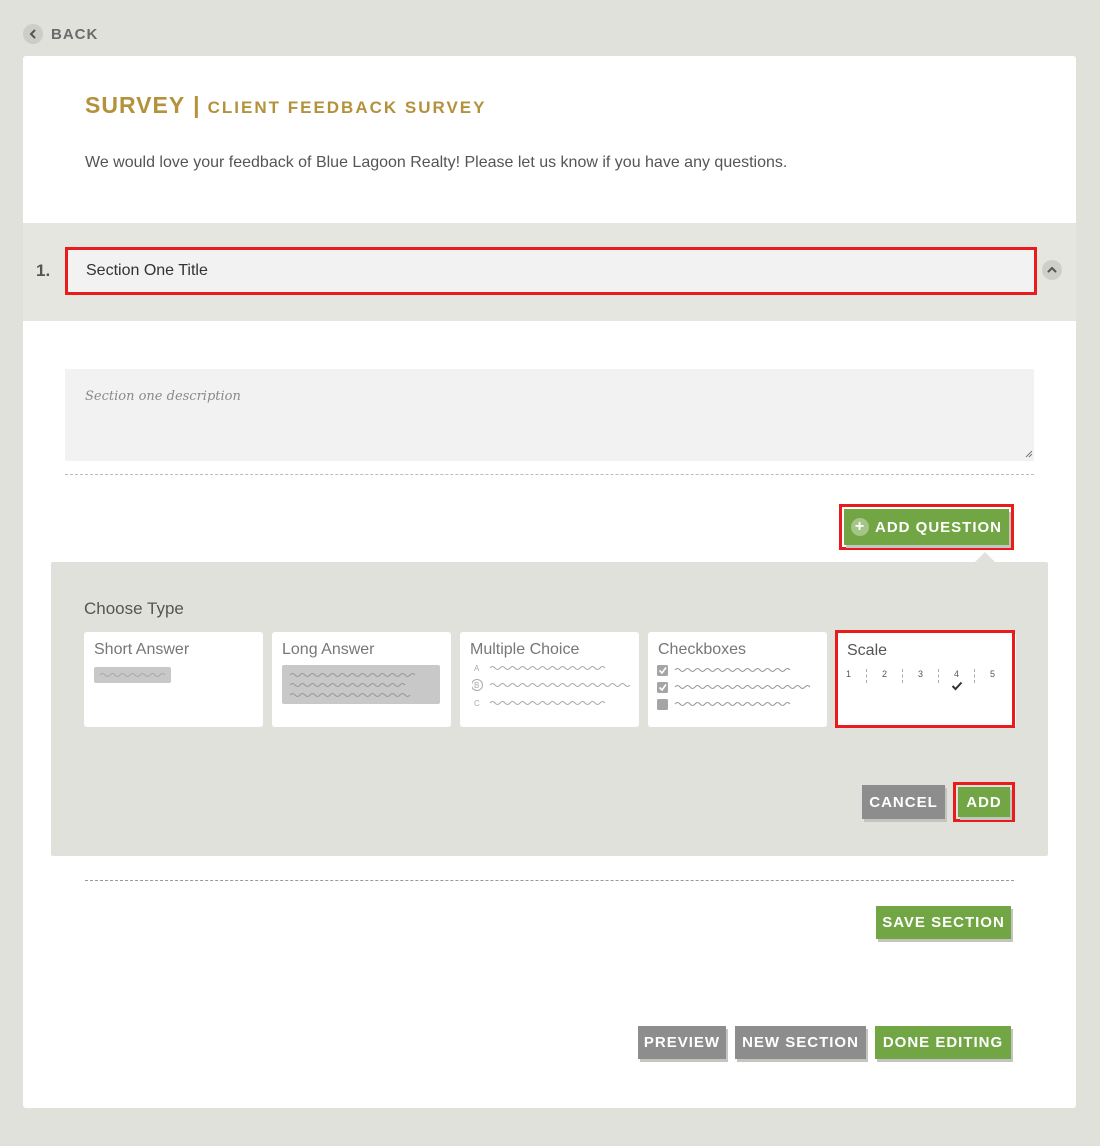  I want to click on popover-caret, so click(985, 557).